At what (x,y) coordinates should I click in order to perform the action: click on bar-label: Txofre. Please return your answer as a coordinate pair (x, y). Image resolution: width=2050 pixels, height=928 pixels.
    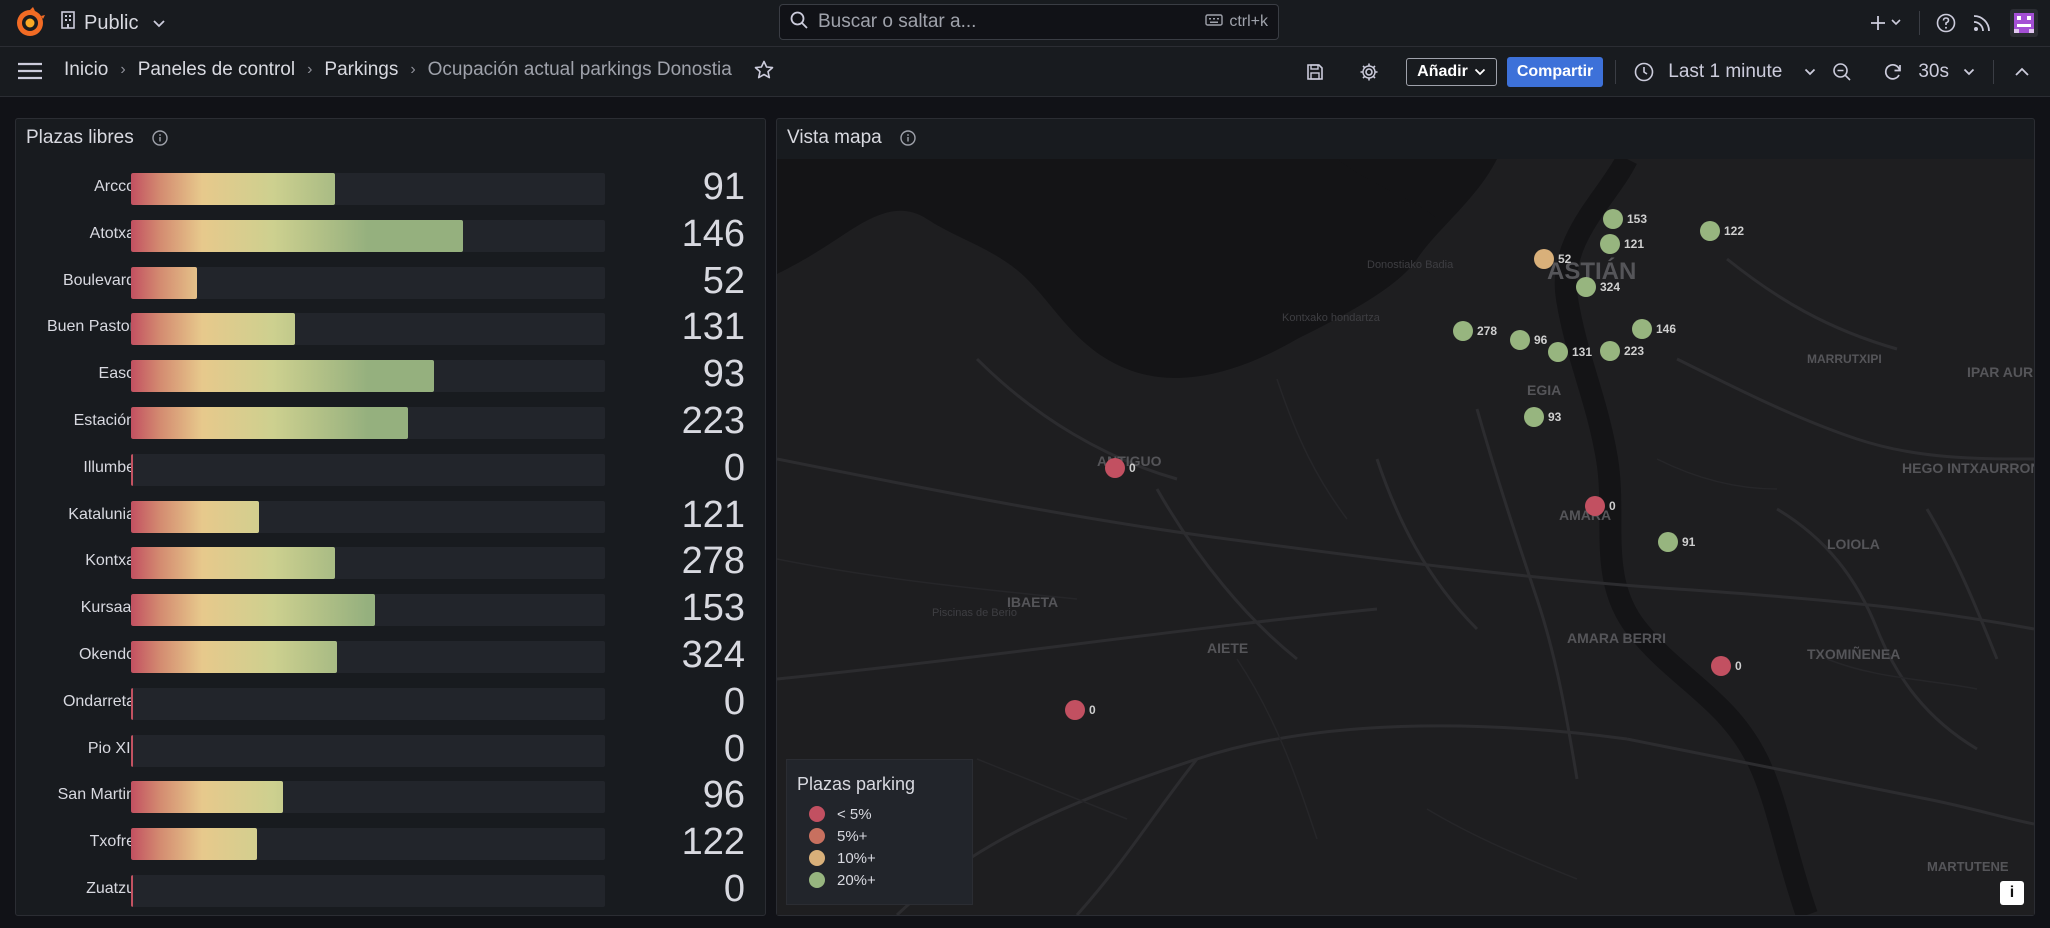
    Looking at the image, I should click on (112, 842).